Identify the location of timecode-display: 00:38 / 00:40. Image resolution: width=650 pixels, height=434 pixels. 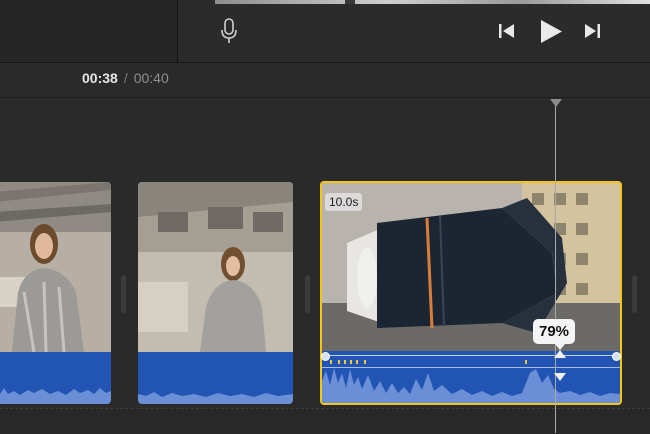
(125, 78).